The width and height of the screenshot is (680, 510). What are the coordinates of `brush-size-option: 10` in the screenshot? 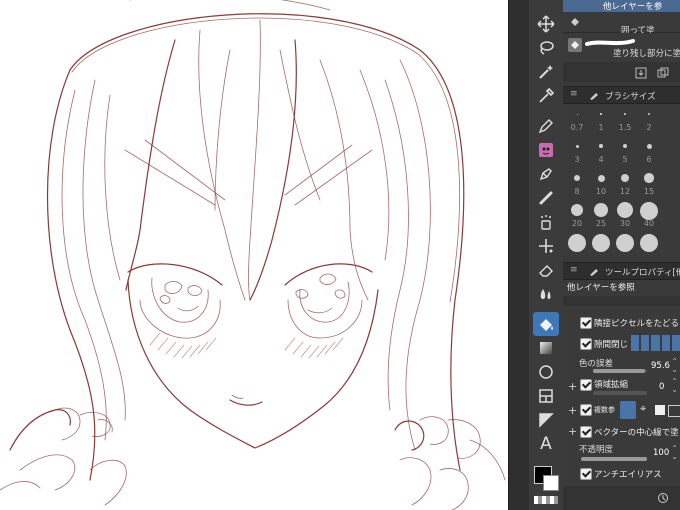 It's located at (601, 183).